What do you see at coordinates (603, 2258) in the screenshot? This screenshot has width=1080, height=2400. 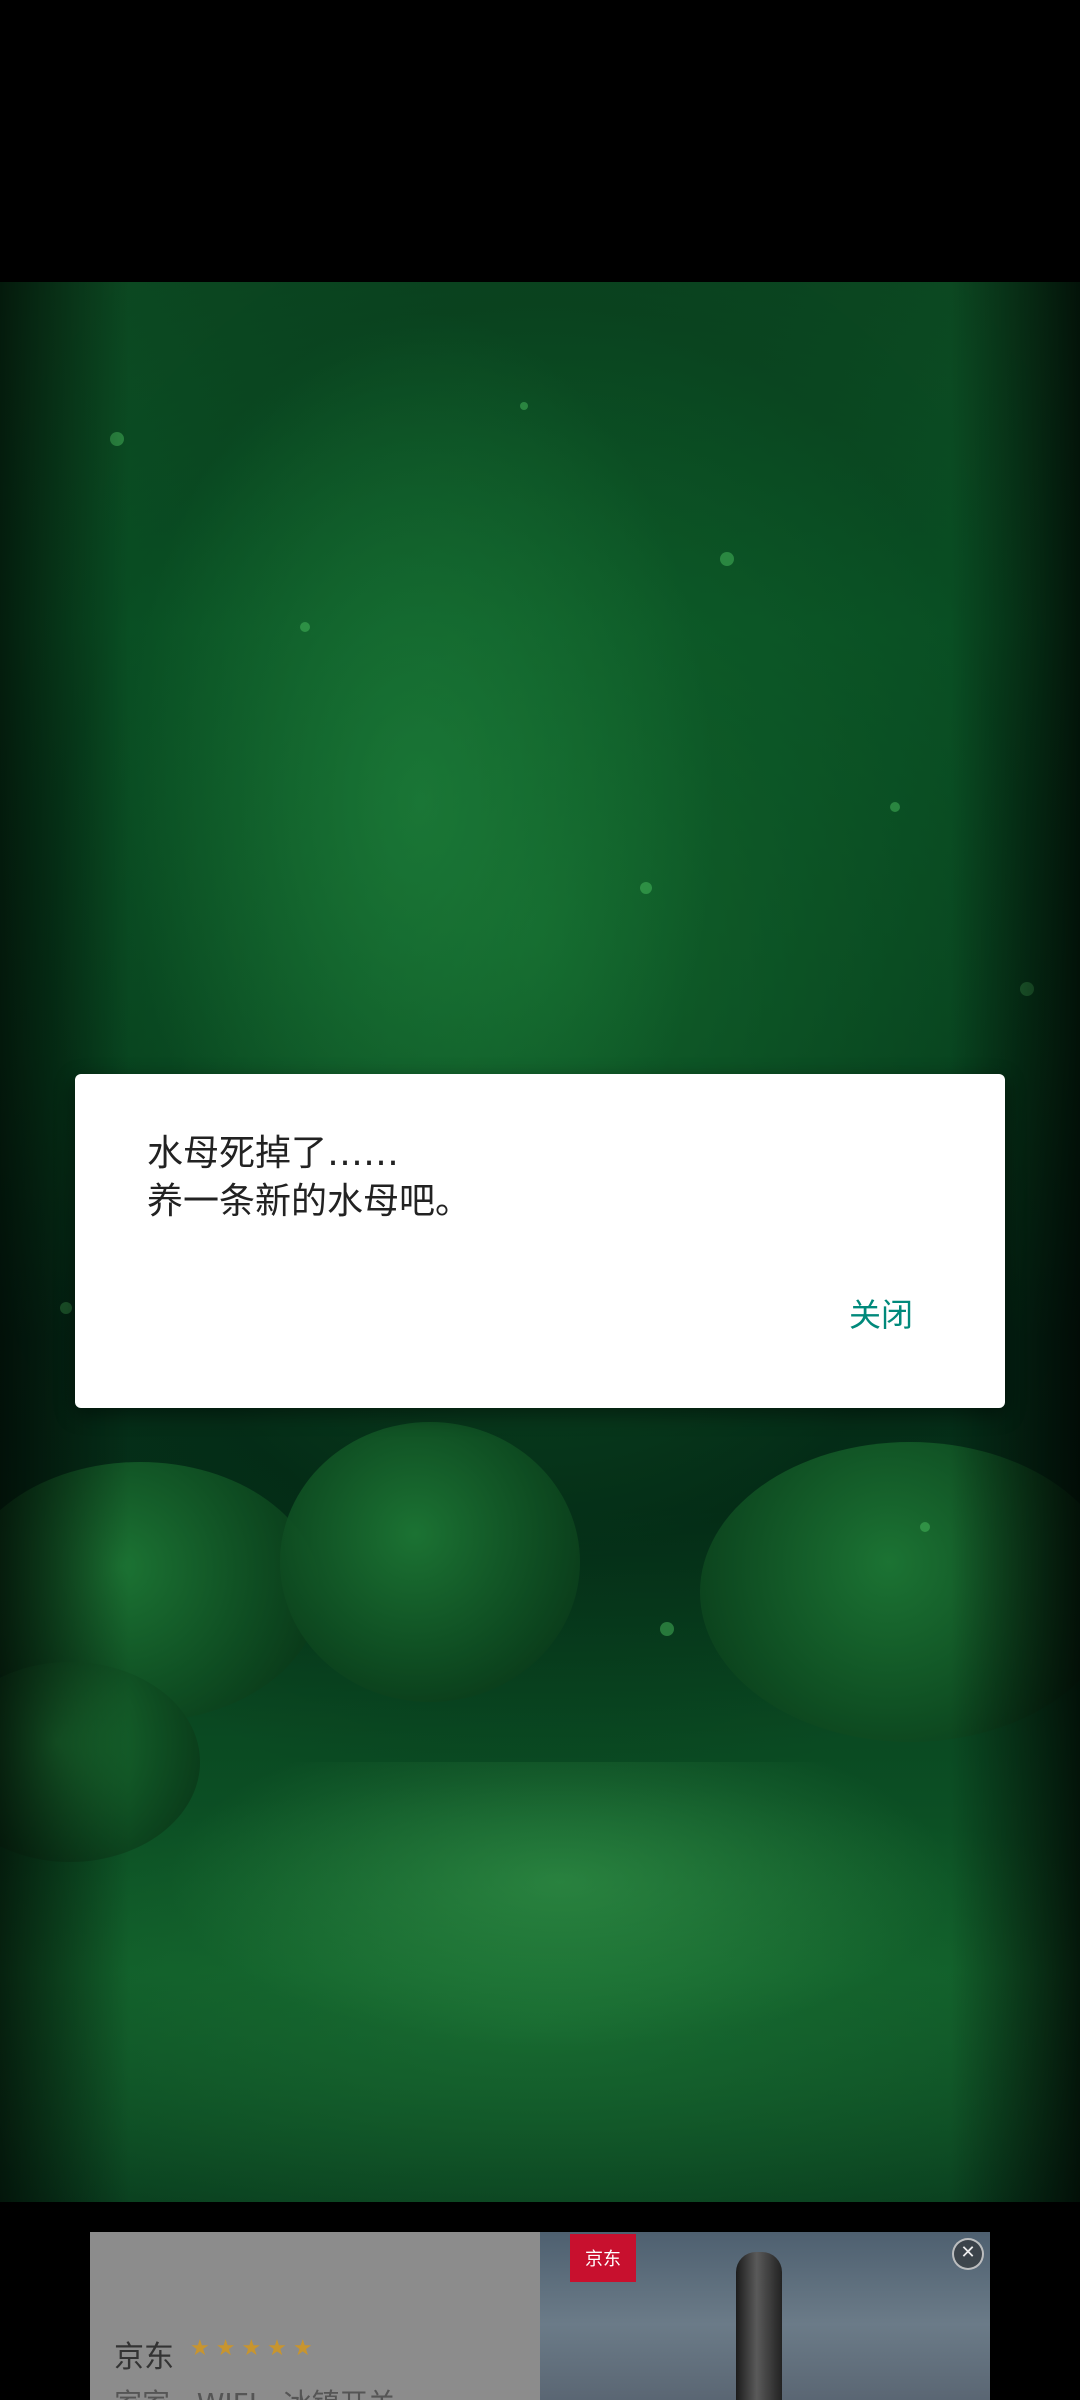 I see `brand-logo-icon: 京东` at bounding box center [603, 2258].